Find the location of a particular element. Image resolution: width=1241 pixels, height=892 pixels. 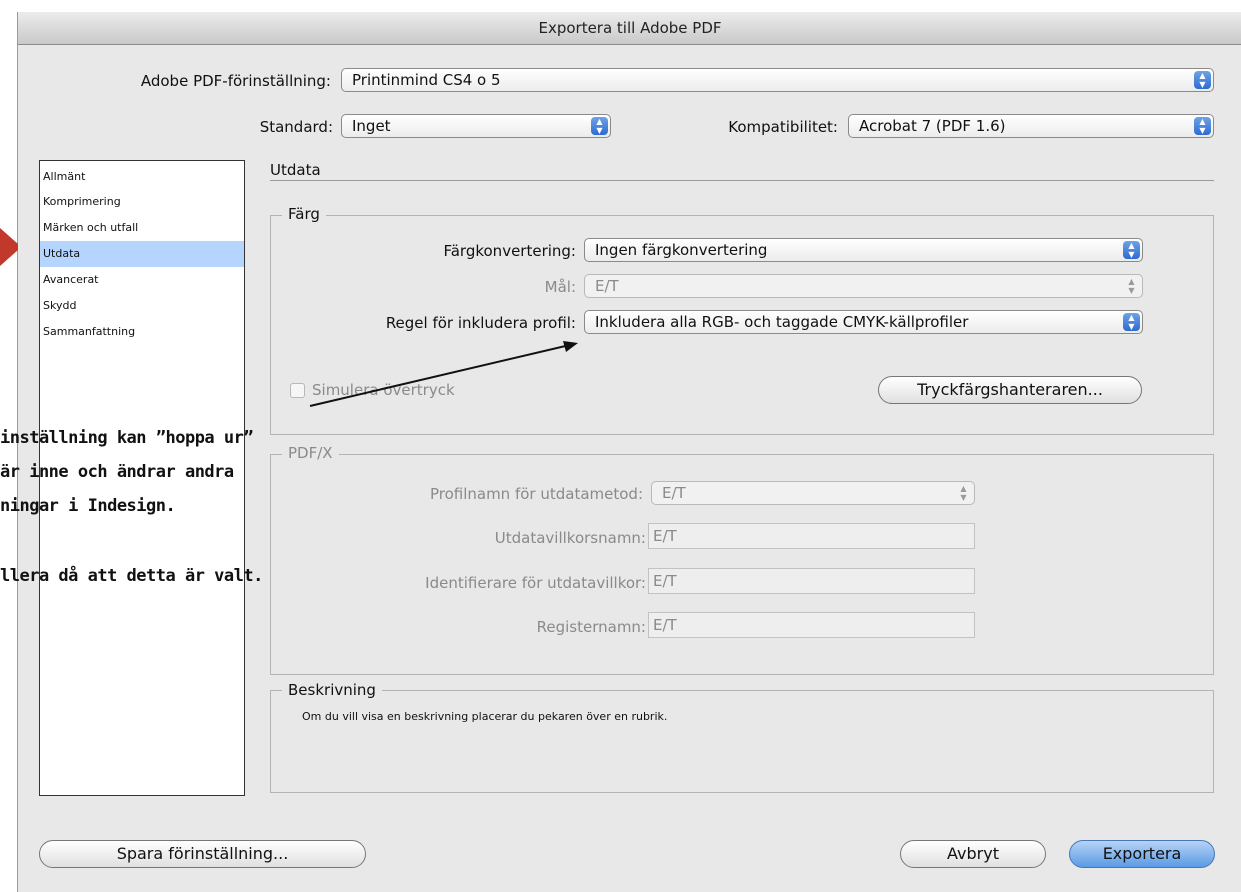

annotation-arrow-line is located at coordinates (442, 375).